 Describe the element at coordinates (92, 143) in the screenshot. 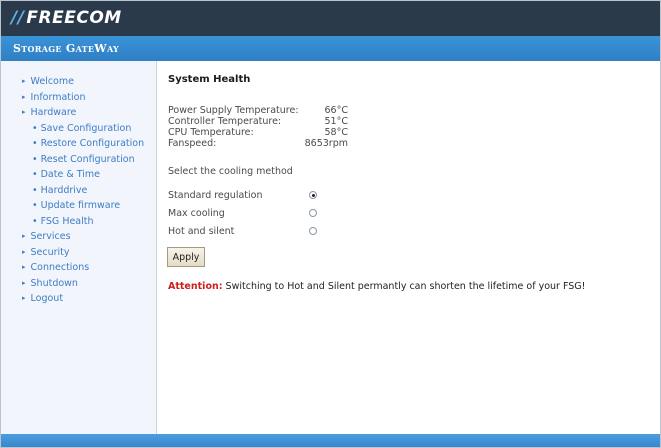

I see `sidebar-item-label: Restore Configuration` at that location.